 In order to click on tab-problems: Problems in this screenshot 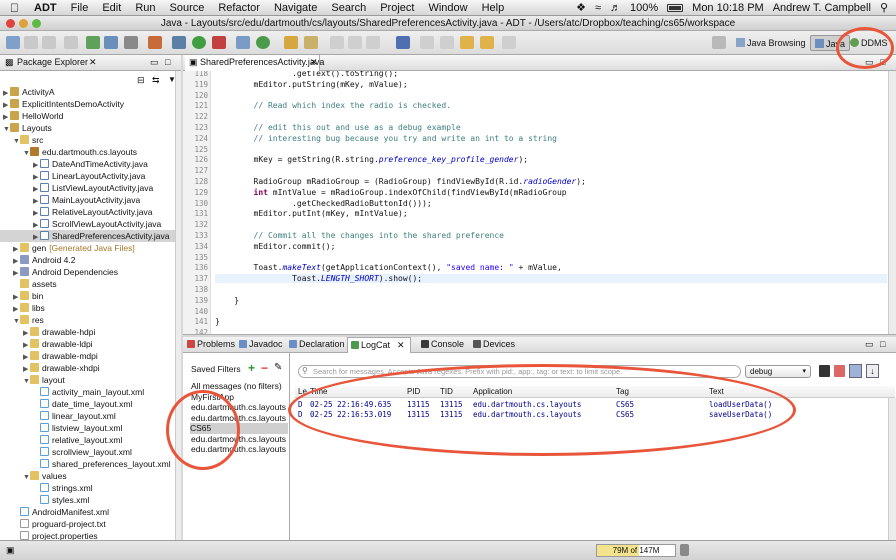, I will do `click(211, 344)`.